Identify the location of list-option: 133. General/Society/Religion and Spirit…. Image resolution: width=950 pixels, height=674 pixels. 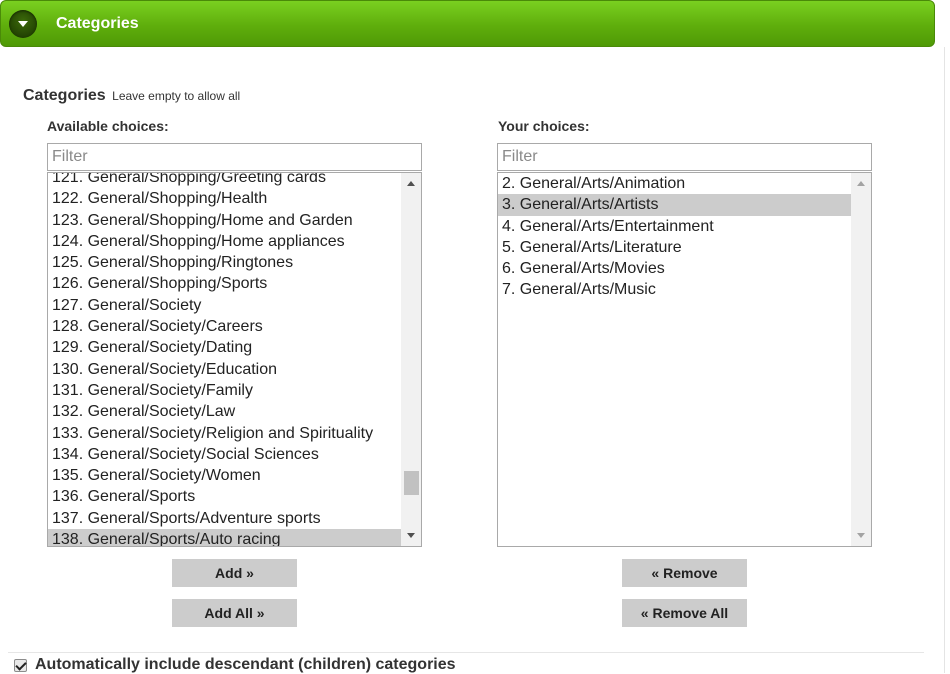
(224, 433).